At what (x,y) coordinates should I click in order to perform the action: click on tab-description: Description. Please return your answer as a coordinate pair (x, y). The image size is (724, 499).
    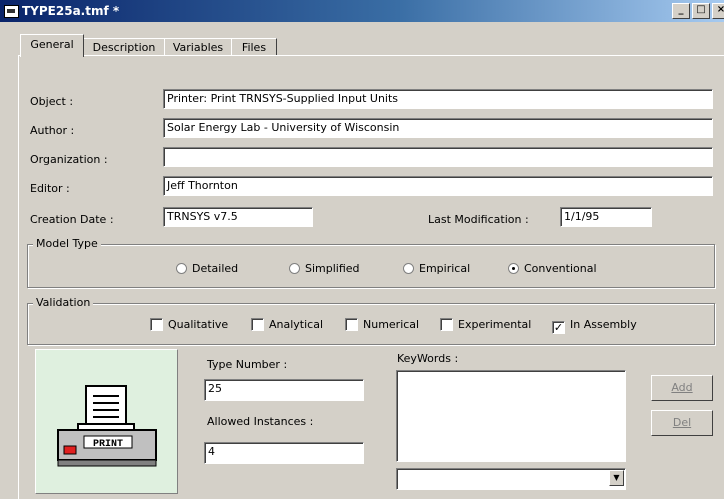
    Looking at the image, I should click on (124, 47).